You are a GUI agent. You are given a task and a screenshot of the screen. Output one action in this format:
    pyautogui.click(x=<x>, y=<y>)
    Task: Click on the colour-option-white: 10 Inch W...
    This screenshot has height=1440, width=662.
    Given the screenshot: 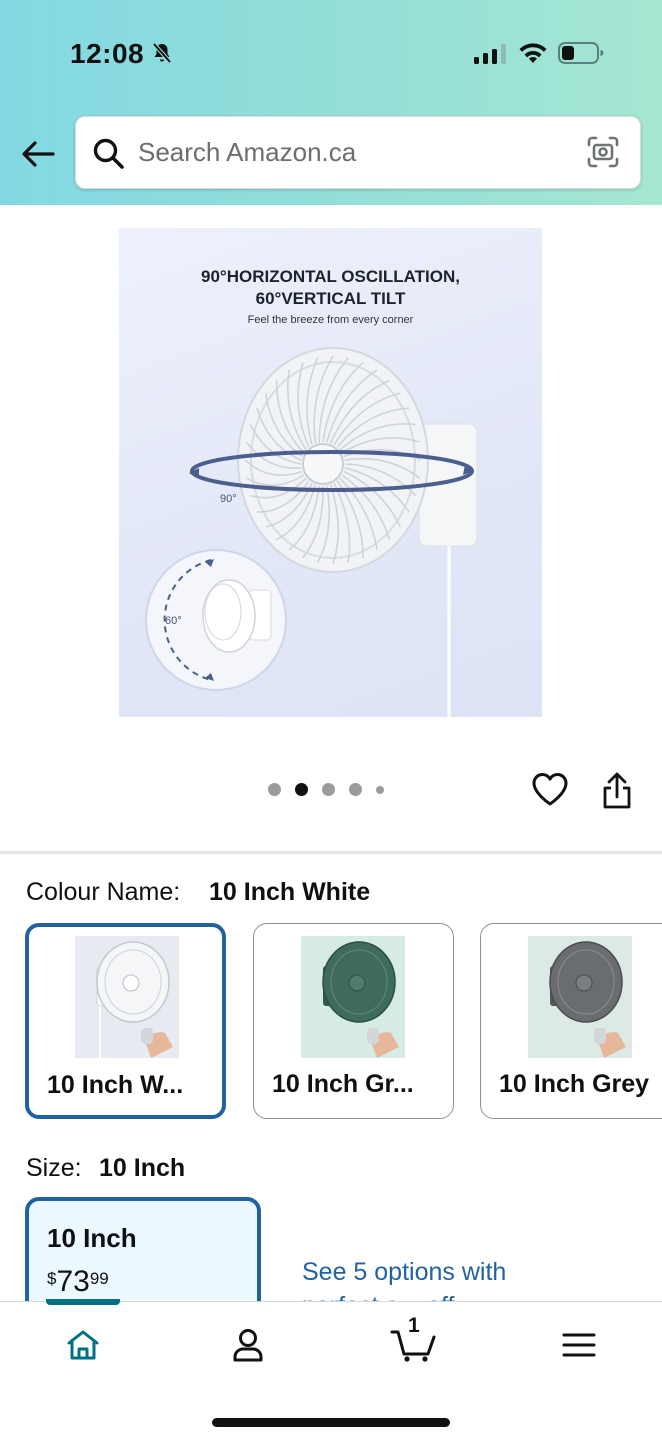 What is the action you would take?
    pyautogui.click(x=125, y=1021)
    